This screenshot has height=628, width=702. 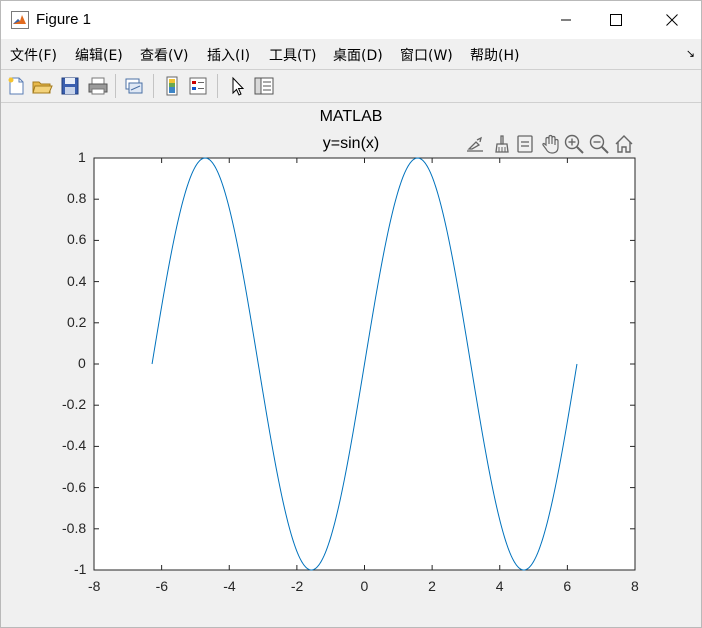 I want to click on y-tick-label: -1, so click(x=80, y=569).